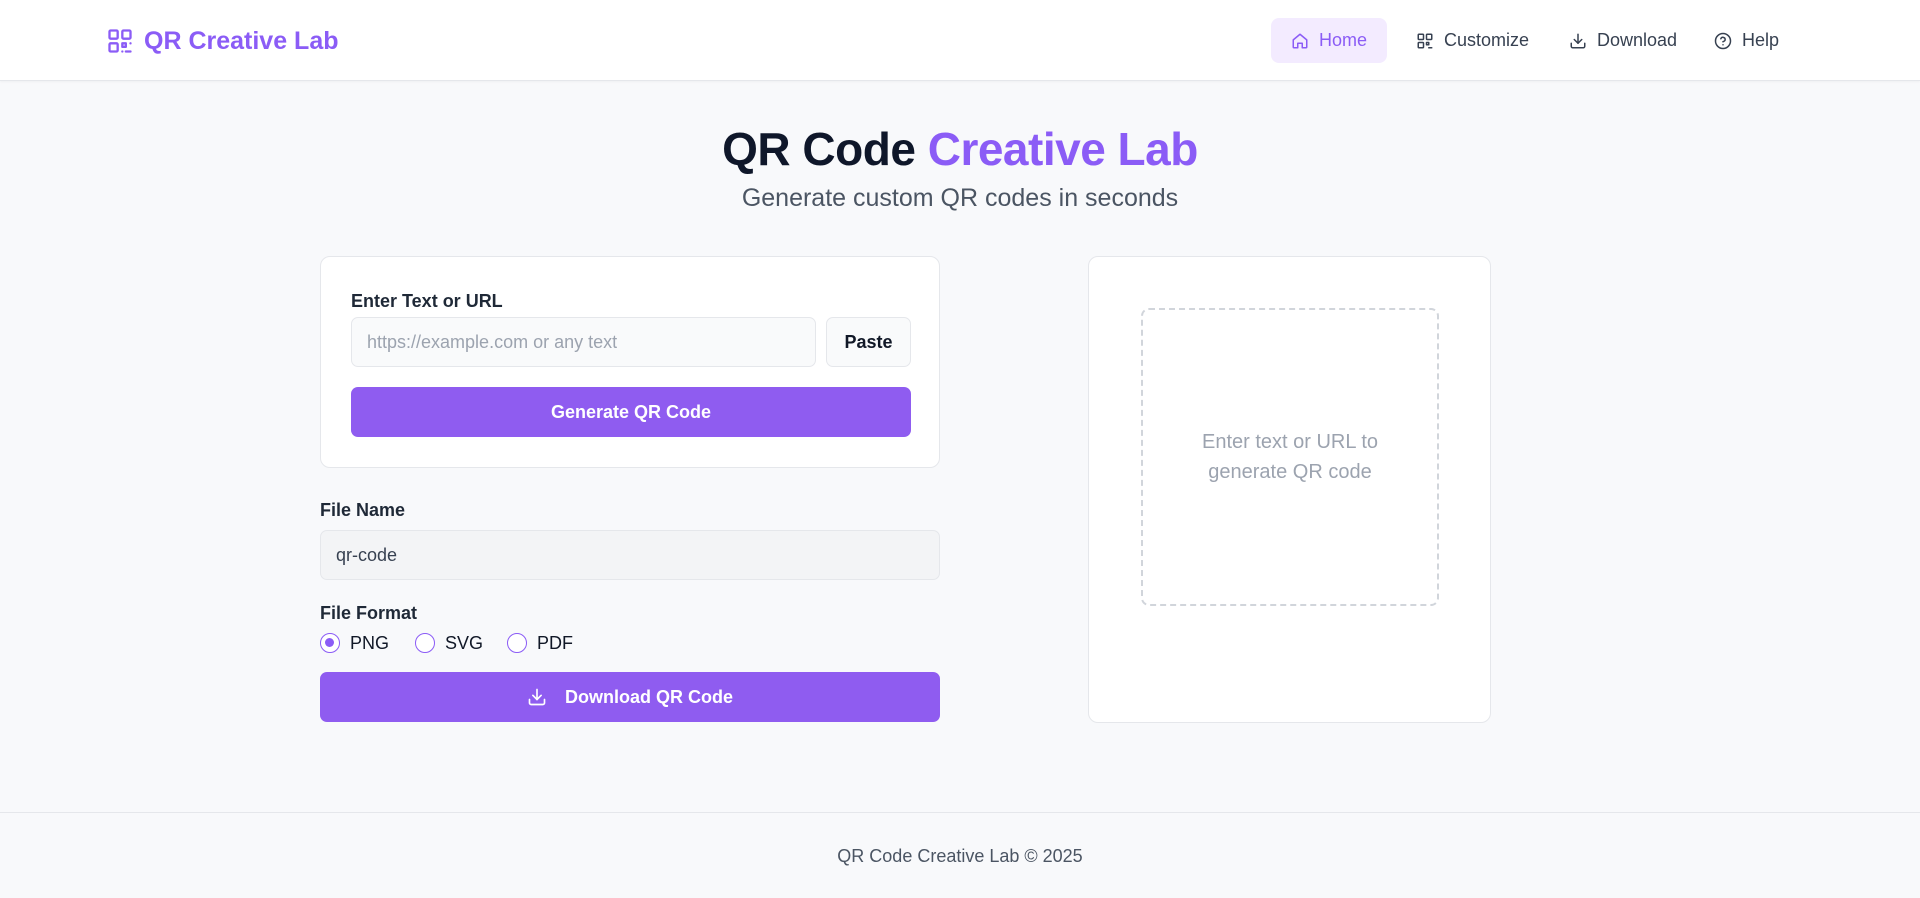  I want to click on format-radio-pdf: PDF, so click(540, 643).